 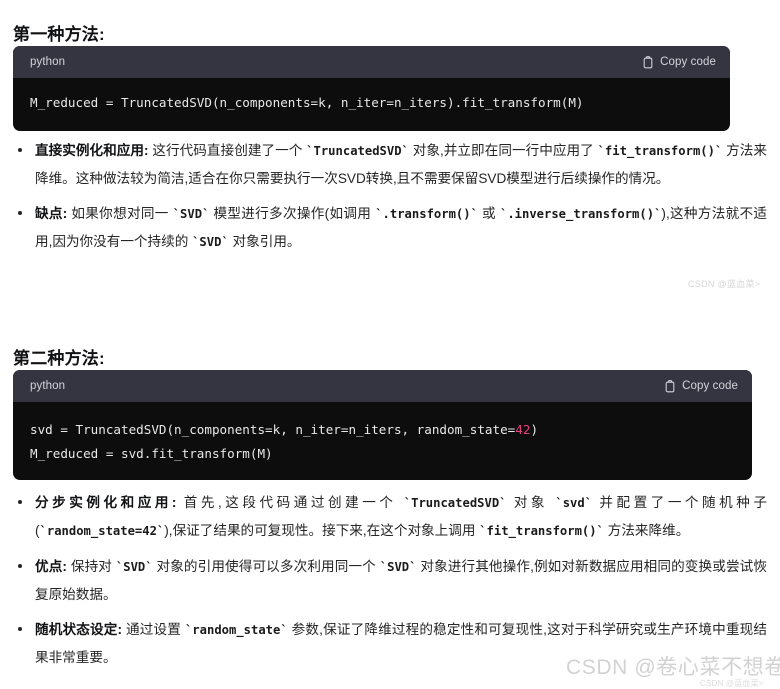 What do you see at coordinates (59, 359) in the screenshot?
I see `section-heading-2: 第二种方法:` at bounding box center [59, 359].